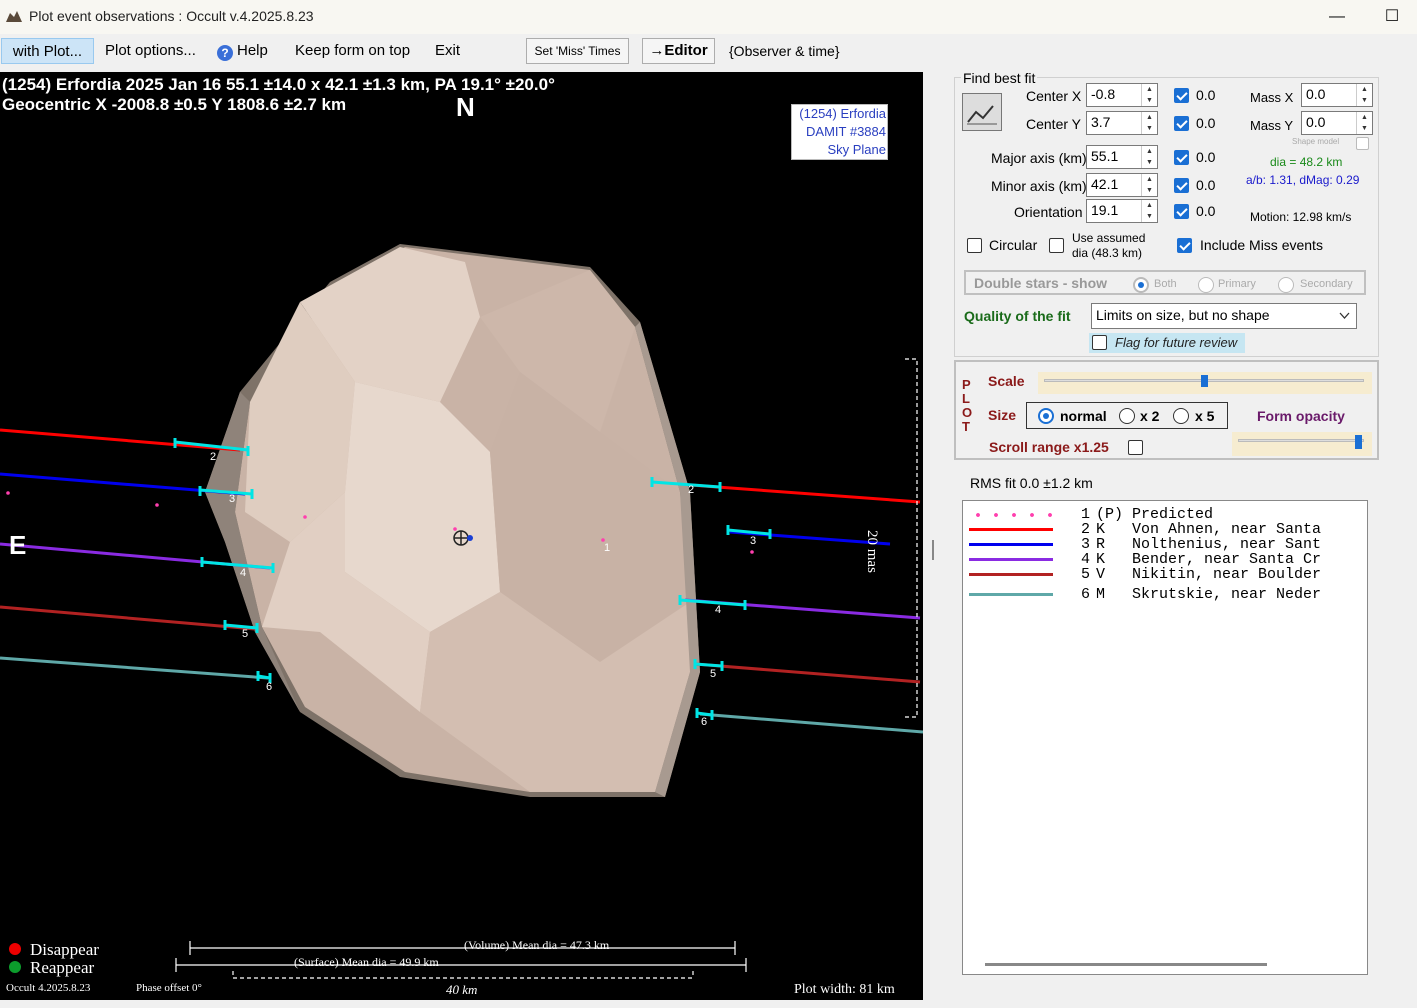 The height and width of the screenshot is (1008, 1417). I want to click on both-label: Both, so click(1165, 284).